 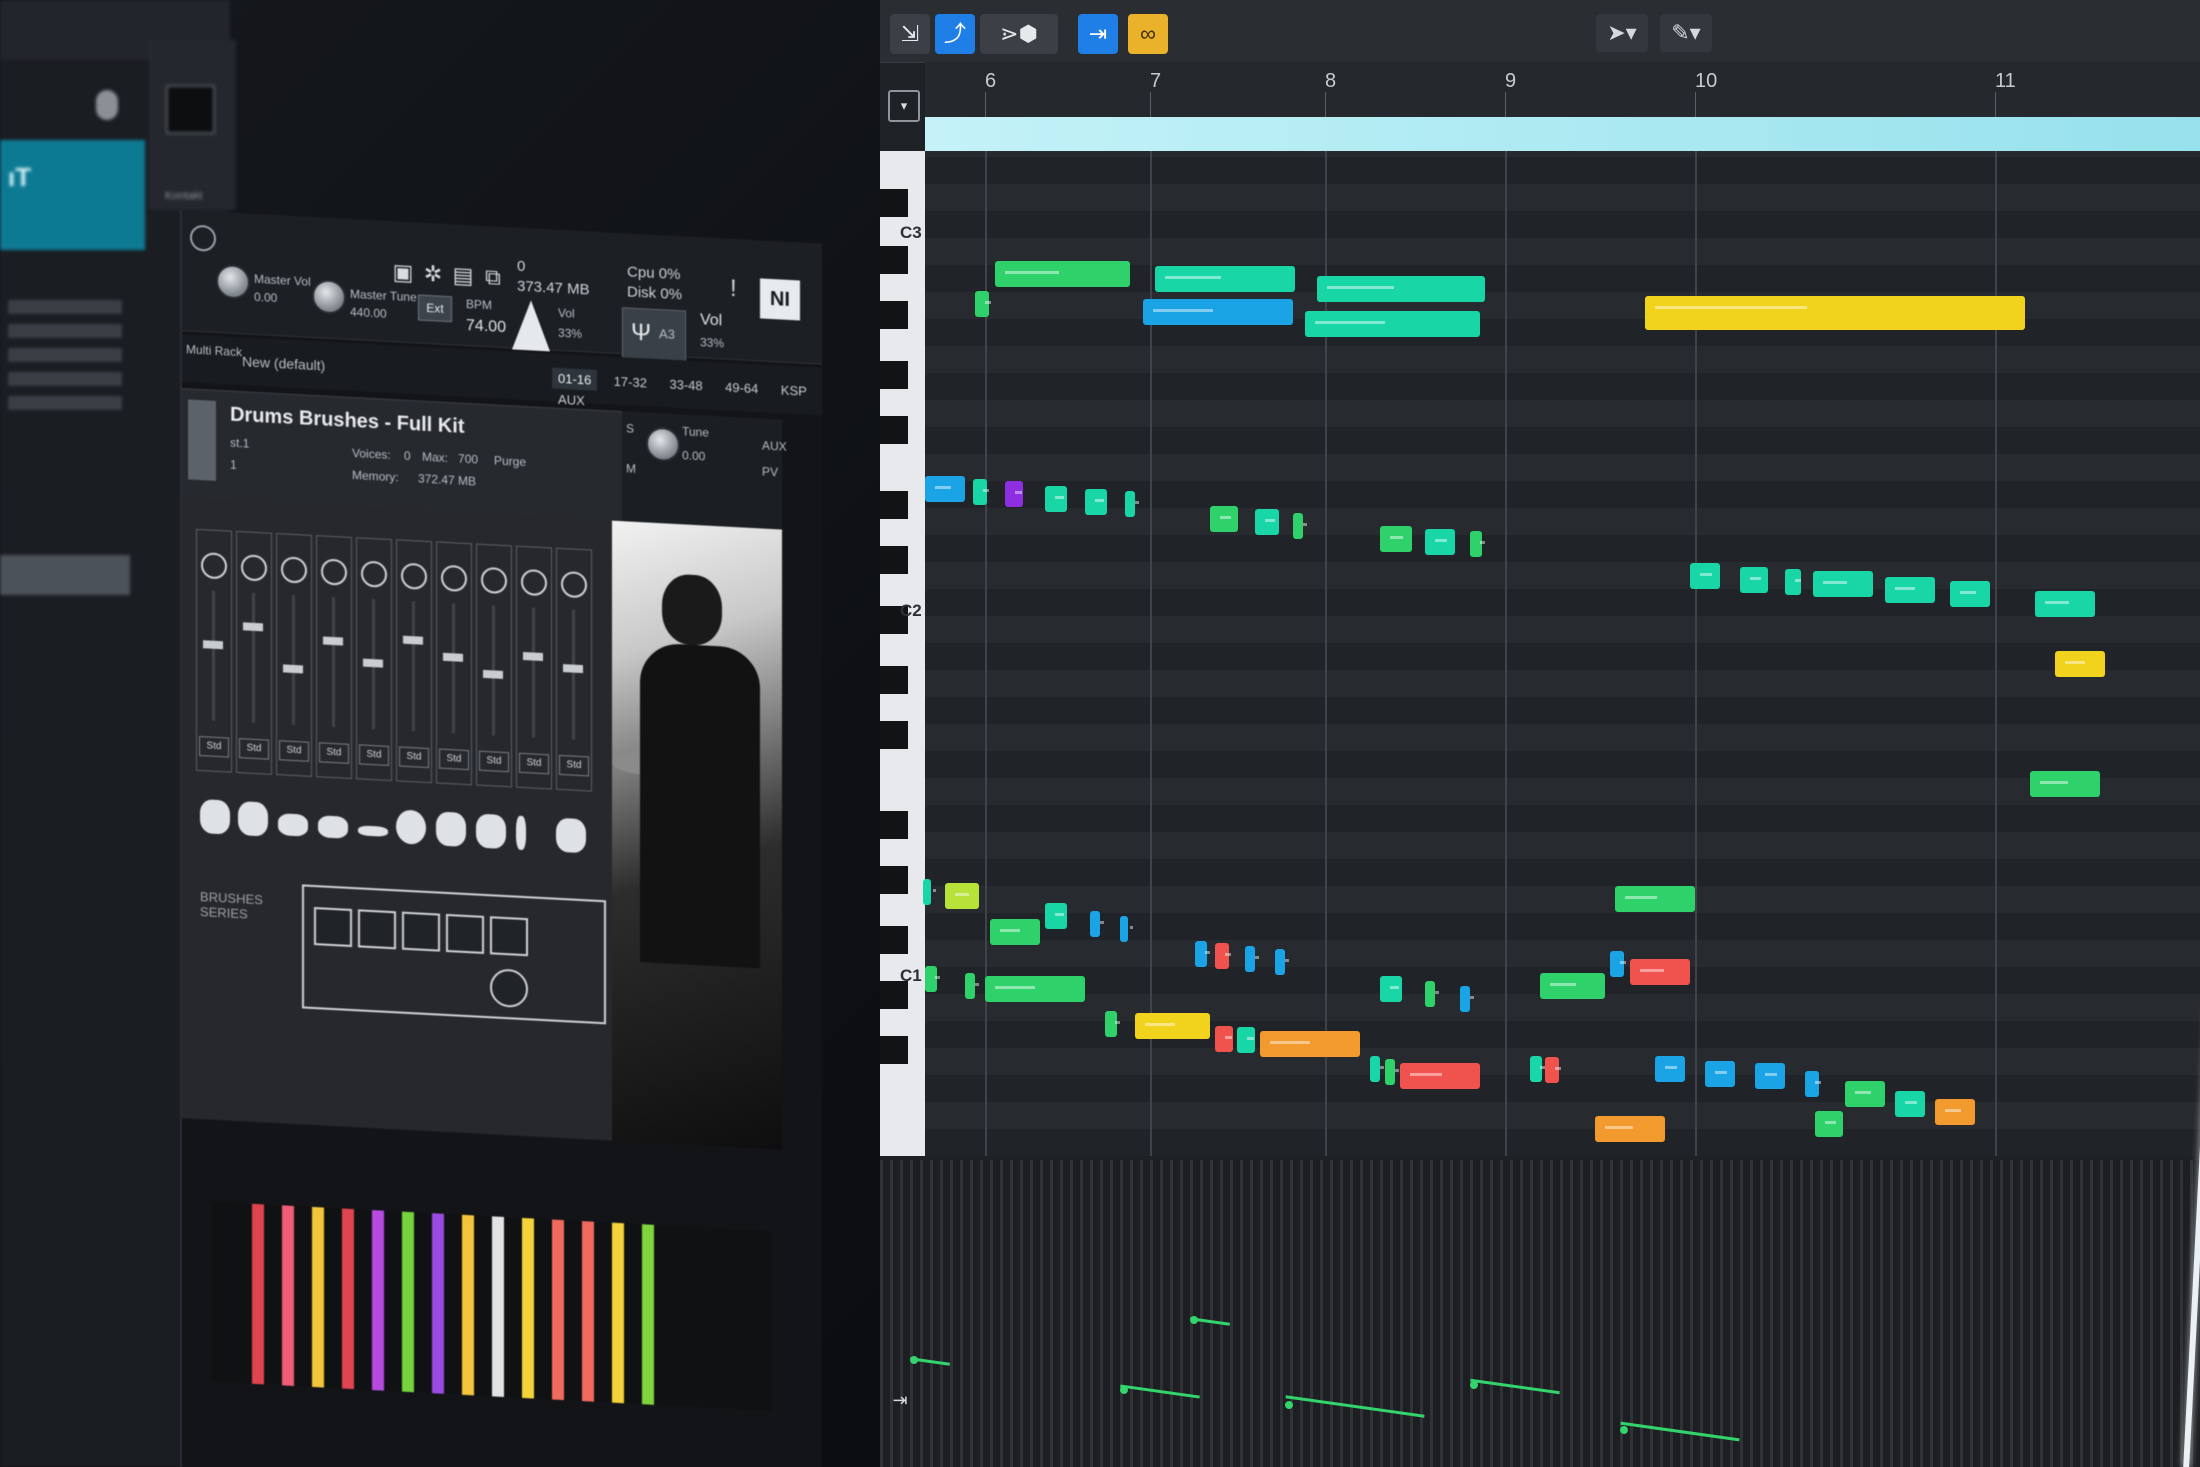 What do you see at coordinates (902, 653) in the screenshot?
I see `piano-keyboard: C3 C2 C1` at bounding box center [902, 653].